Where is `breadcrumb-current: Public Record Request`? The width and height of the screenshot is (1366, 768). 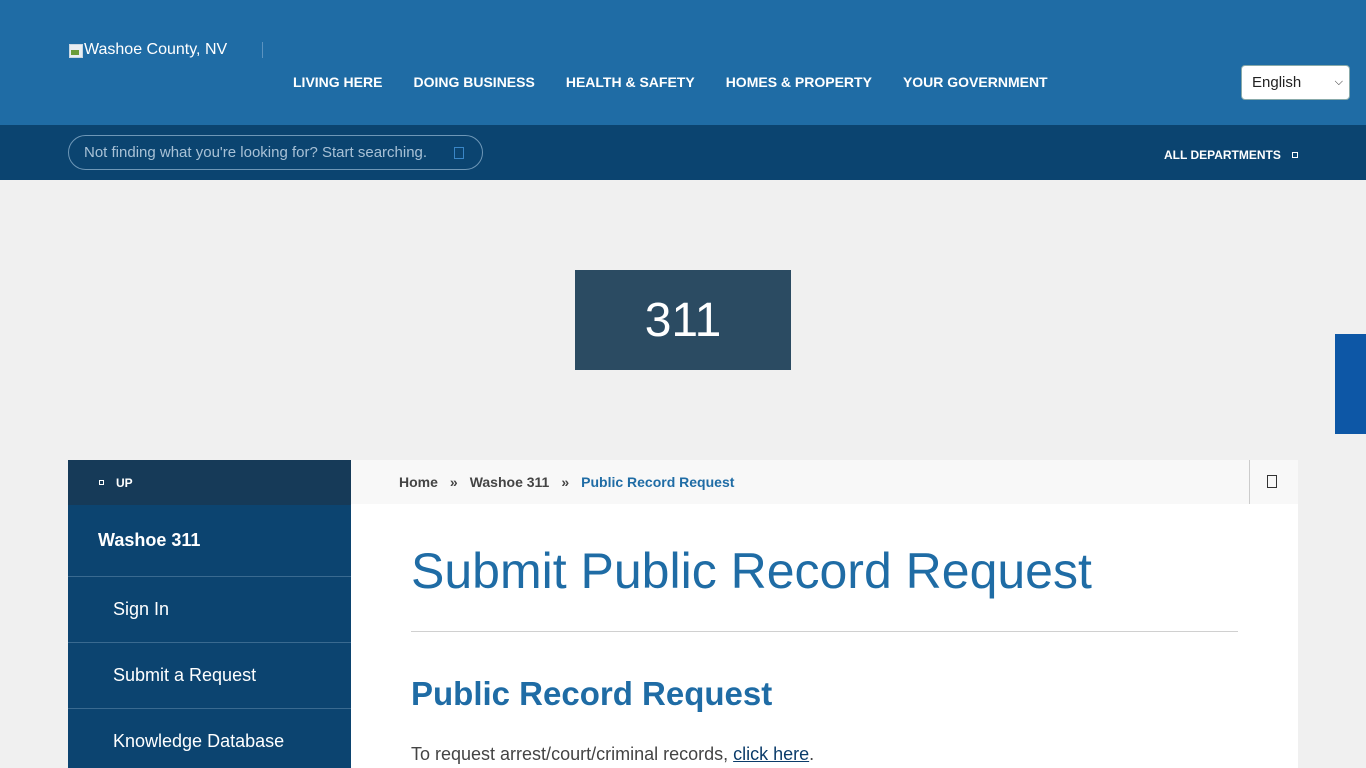 breadcrumb-current: Public Record Request is located at coordinates (658, 482).